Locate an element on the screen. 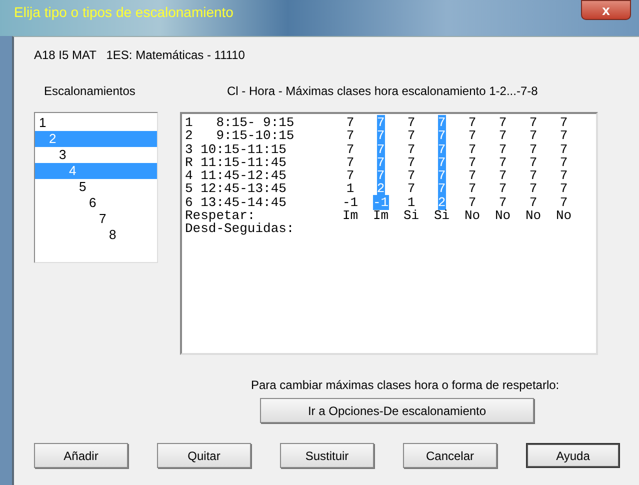 The width and height of the screenshot is (639, 485). options-button: Ir a Opciones-De escalonamiento is located at coordinates (397, 410).